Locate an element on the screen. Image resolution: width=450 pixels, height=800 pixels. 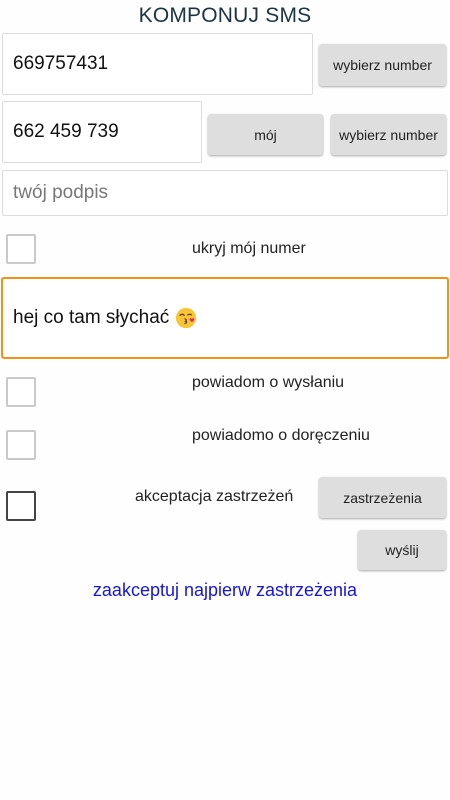
accept-terms-warning: zaakceptuj najpierw zastrzeżenia is located at coordinates (225, 590).